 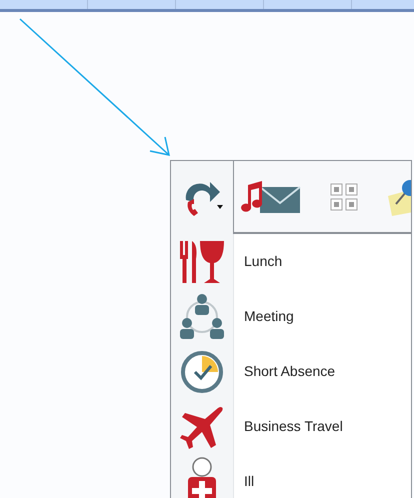 What do you see at coordinates (202, 316) in the screenshot?
I see `meeting-icon` at bounding box center [202, 316].